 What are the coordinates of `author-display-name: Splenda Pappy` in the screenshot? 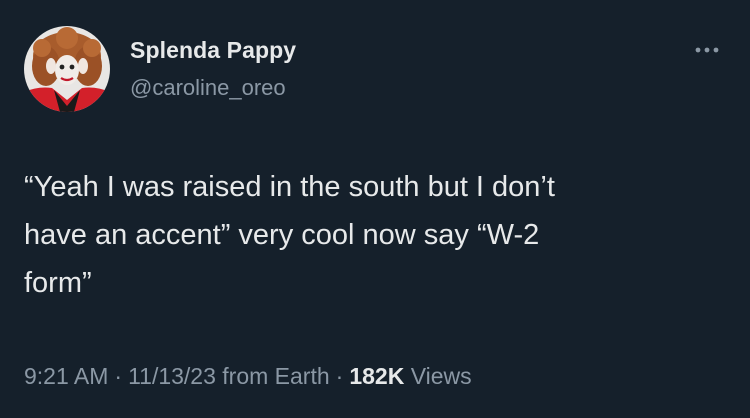 It's located at (213, 50).